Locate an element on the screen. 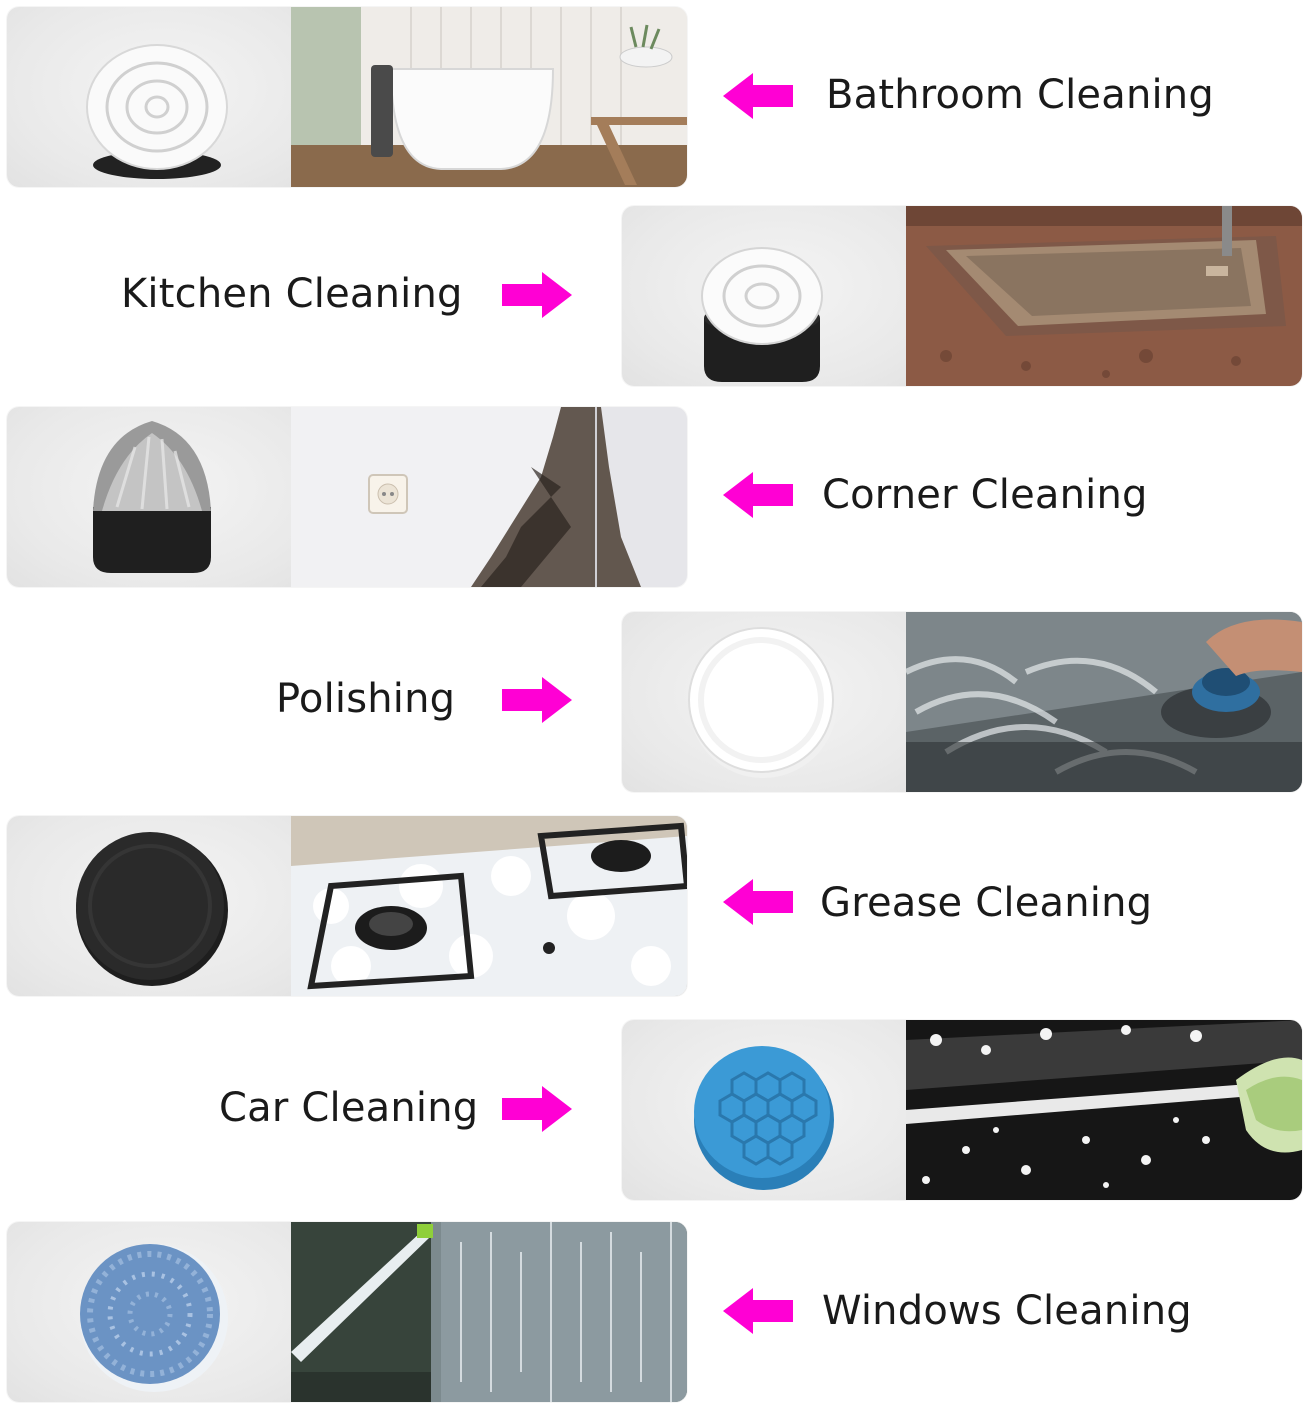  windows-card is located at coordinates (347, 1312).